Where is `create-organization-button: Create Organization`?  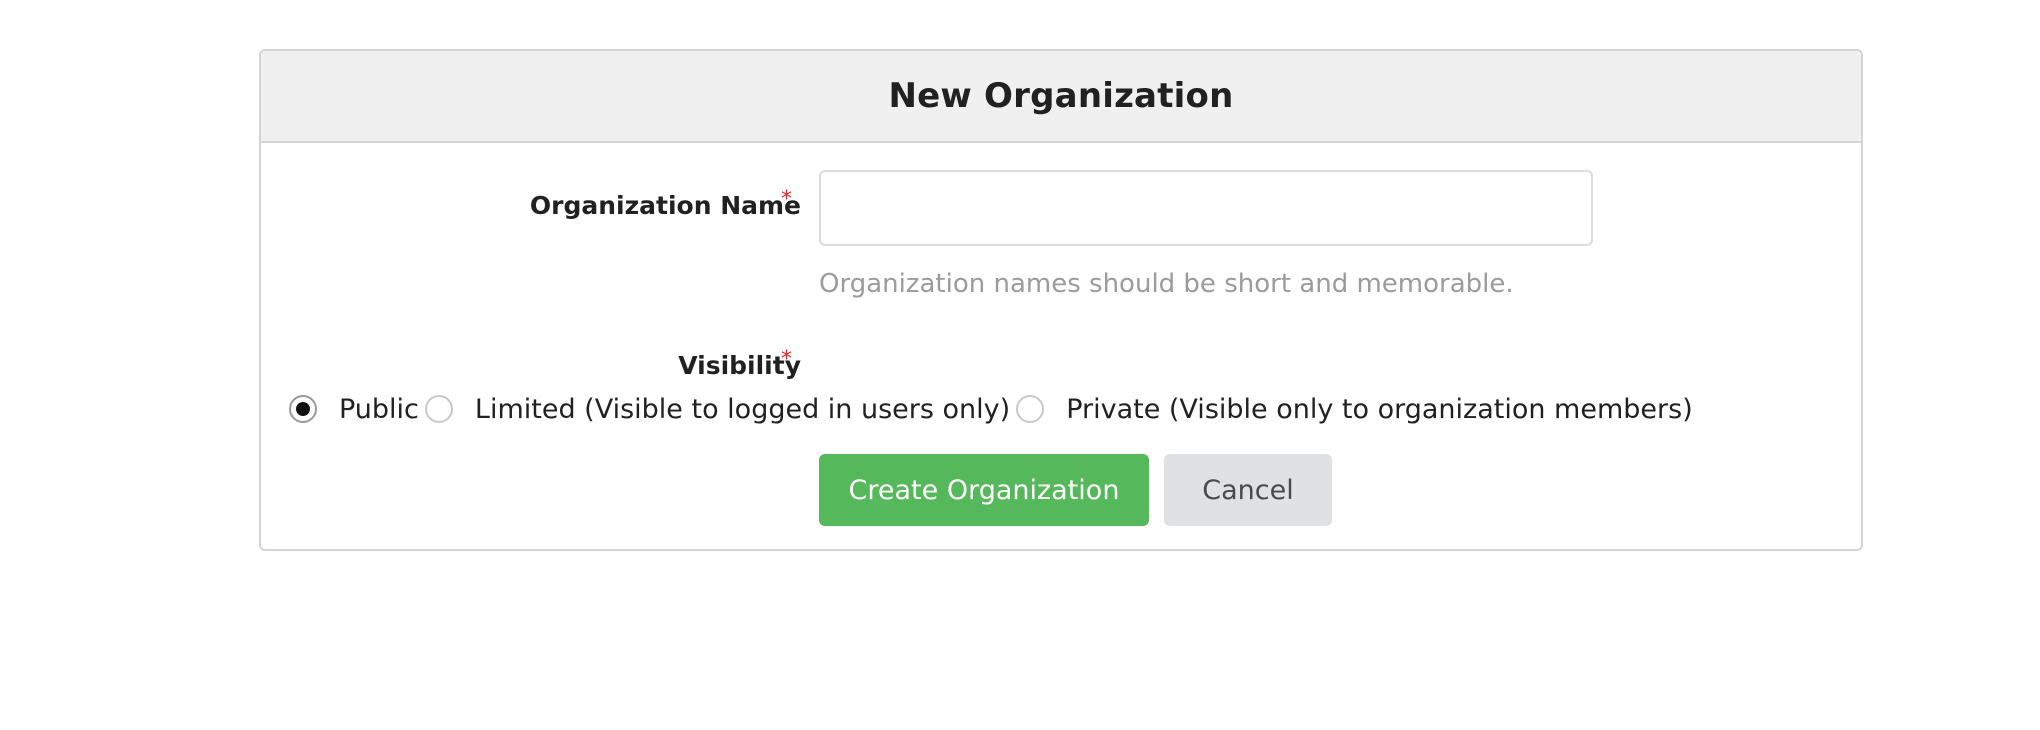
create-organization-button: Create Organization is located at coordinates (984, 490).